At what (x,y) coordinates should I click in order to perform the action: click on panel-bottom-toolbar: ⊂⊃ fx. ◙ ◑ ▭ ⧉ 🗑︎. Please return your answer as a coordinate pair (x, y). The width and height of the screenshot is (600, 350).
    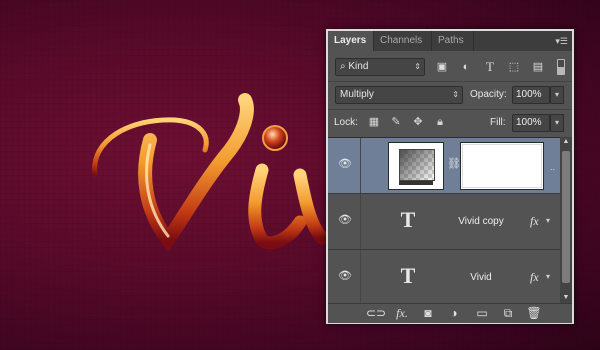
    Looking at the image, I should click on (450, 313).